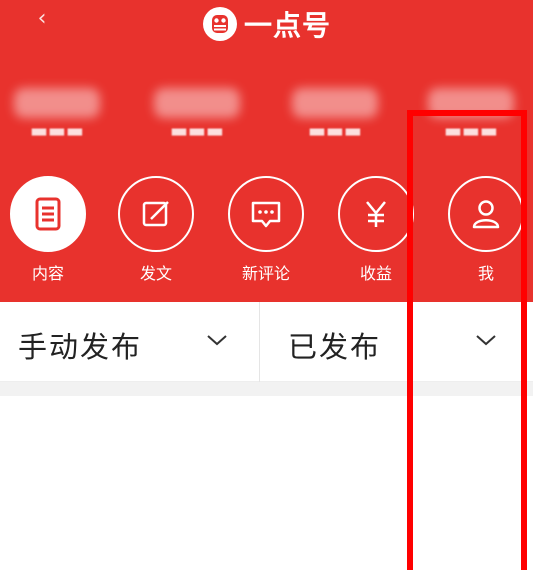 The height and width of the screenshot is (570, 533). I want to click on status-label: 已发布, so click(335, 347).